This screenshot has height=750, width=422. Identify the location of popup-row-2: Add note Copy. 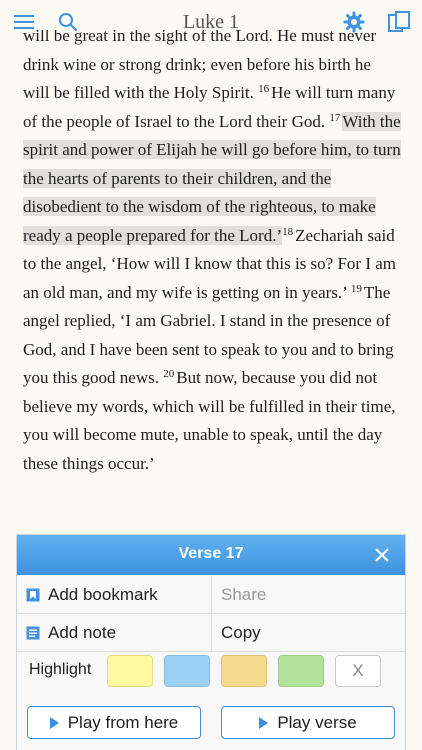
(211, 633).